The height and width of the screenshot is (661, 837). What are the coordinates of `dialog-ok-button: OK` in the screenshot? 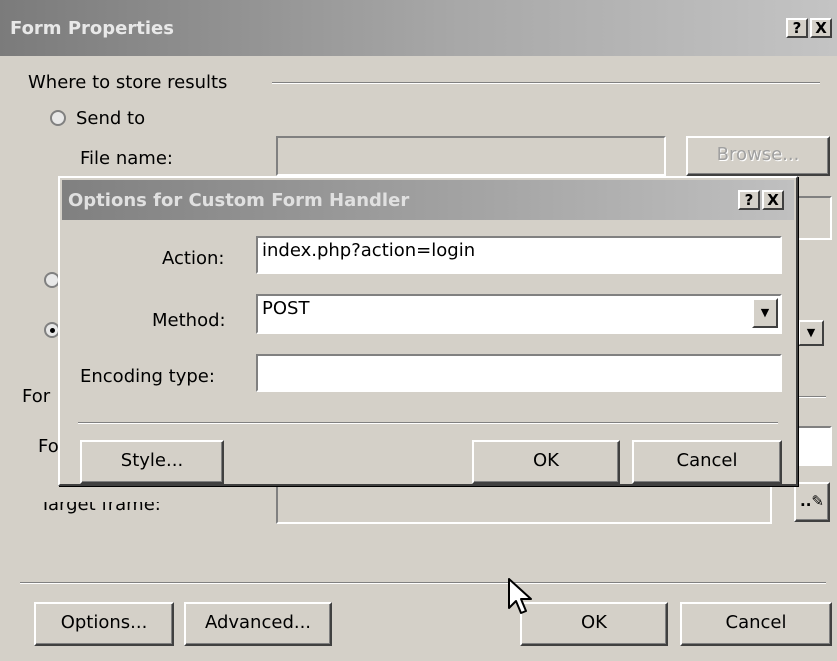 It's located at (546, 462).